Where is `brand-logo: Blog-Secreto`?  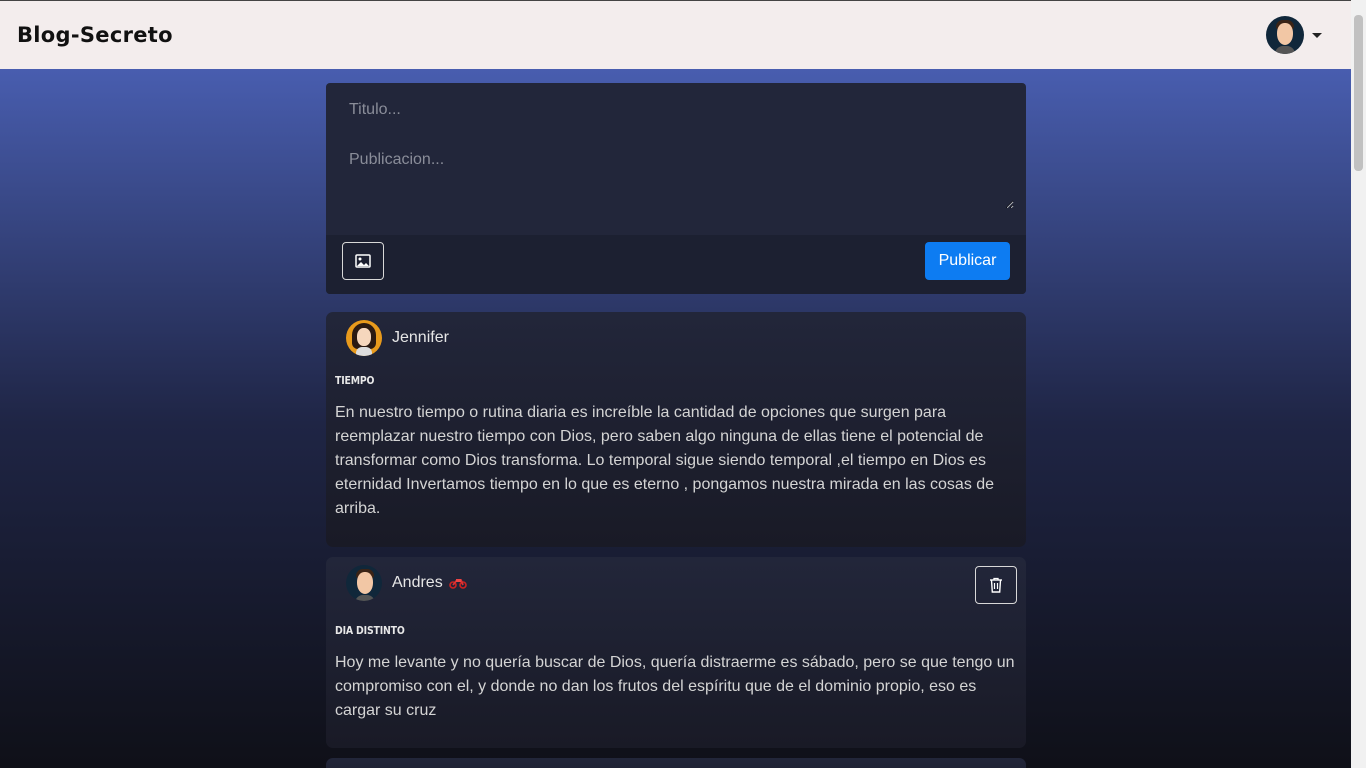 brand-logo: Blog-Secreto is located at coordinates (95, 35).